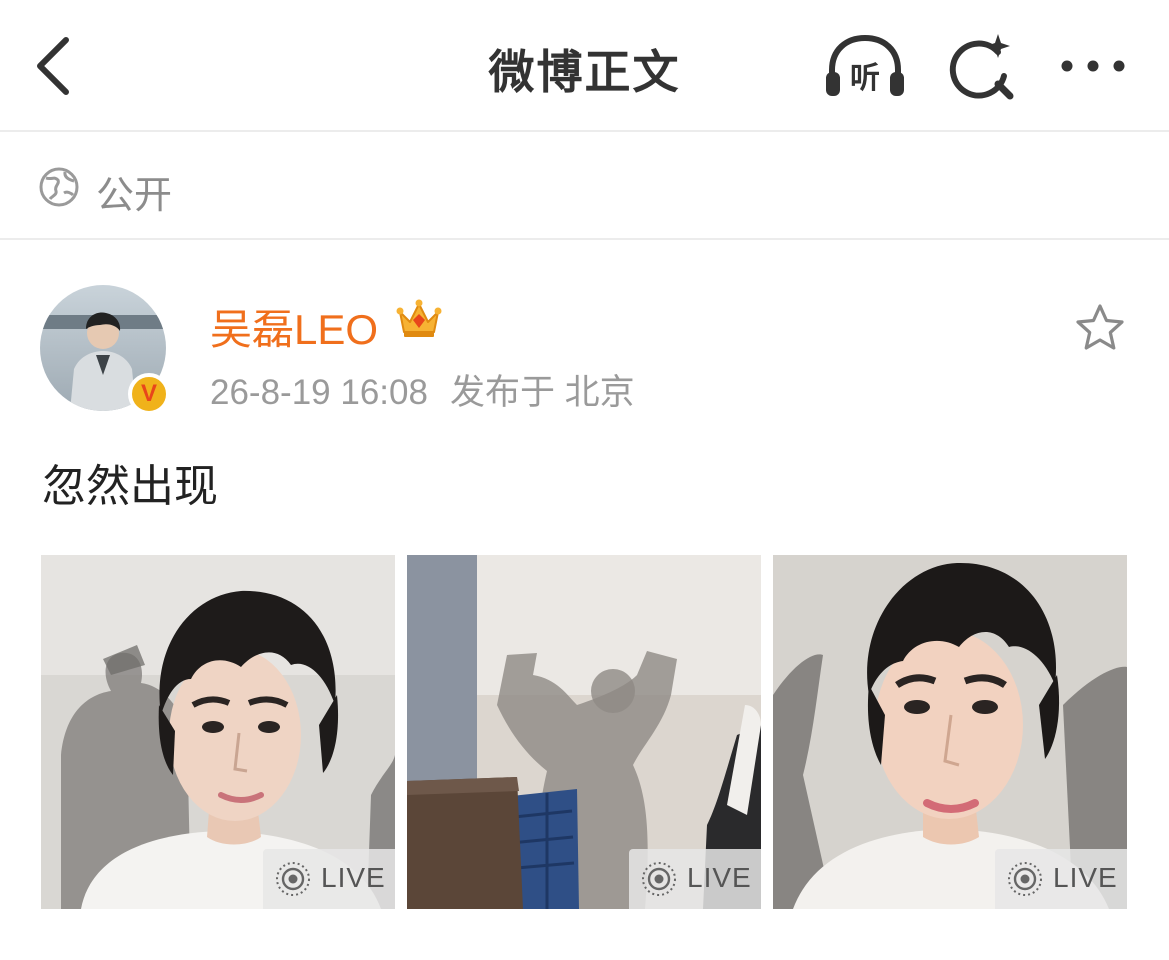  Describe the element at coordinates (1093, 66) in the screenshot. I see `more-icon` at that location.